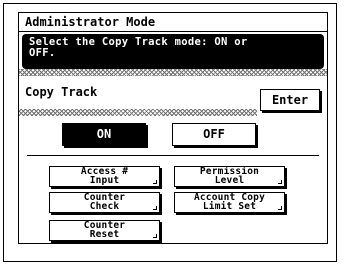 This screenshot has width=344, height=266. I want to click on button-label-line2: Reset, so click(104, 234).